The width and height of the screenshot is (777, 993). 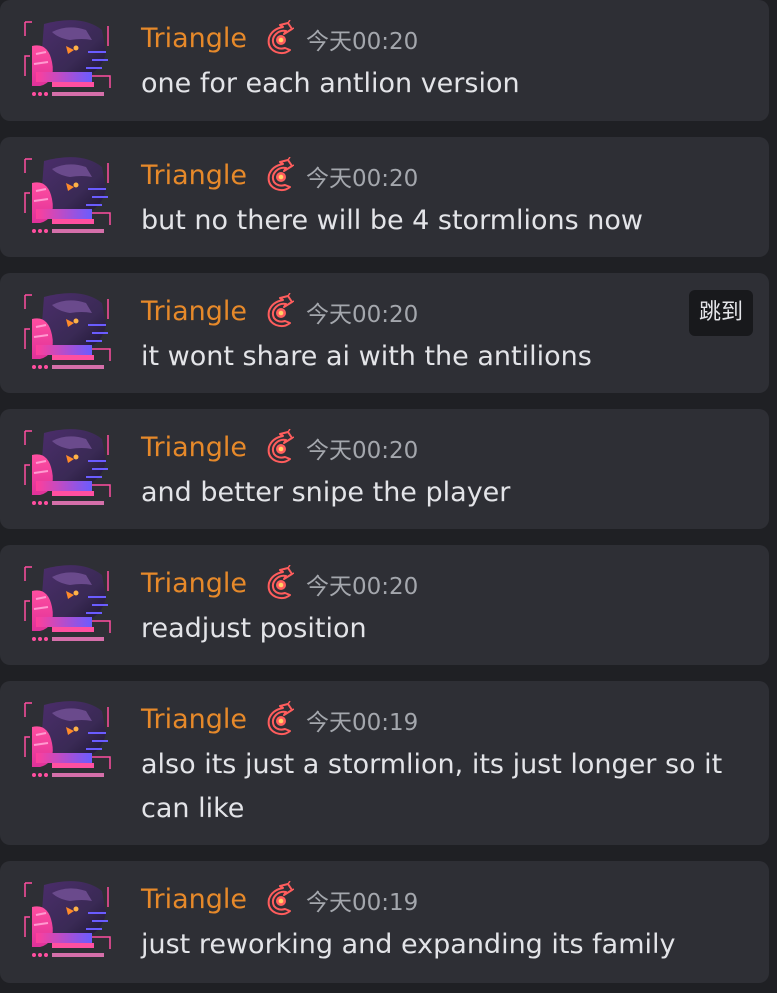 I want to click on message-text: readjust position, so click(x=254, y=628).